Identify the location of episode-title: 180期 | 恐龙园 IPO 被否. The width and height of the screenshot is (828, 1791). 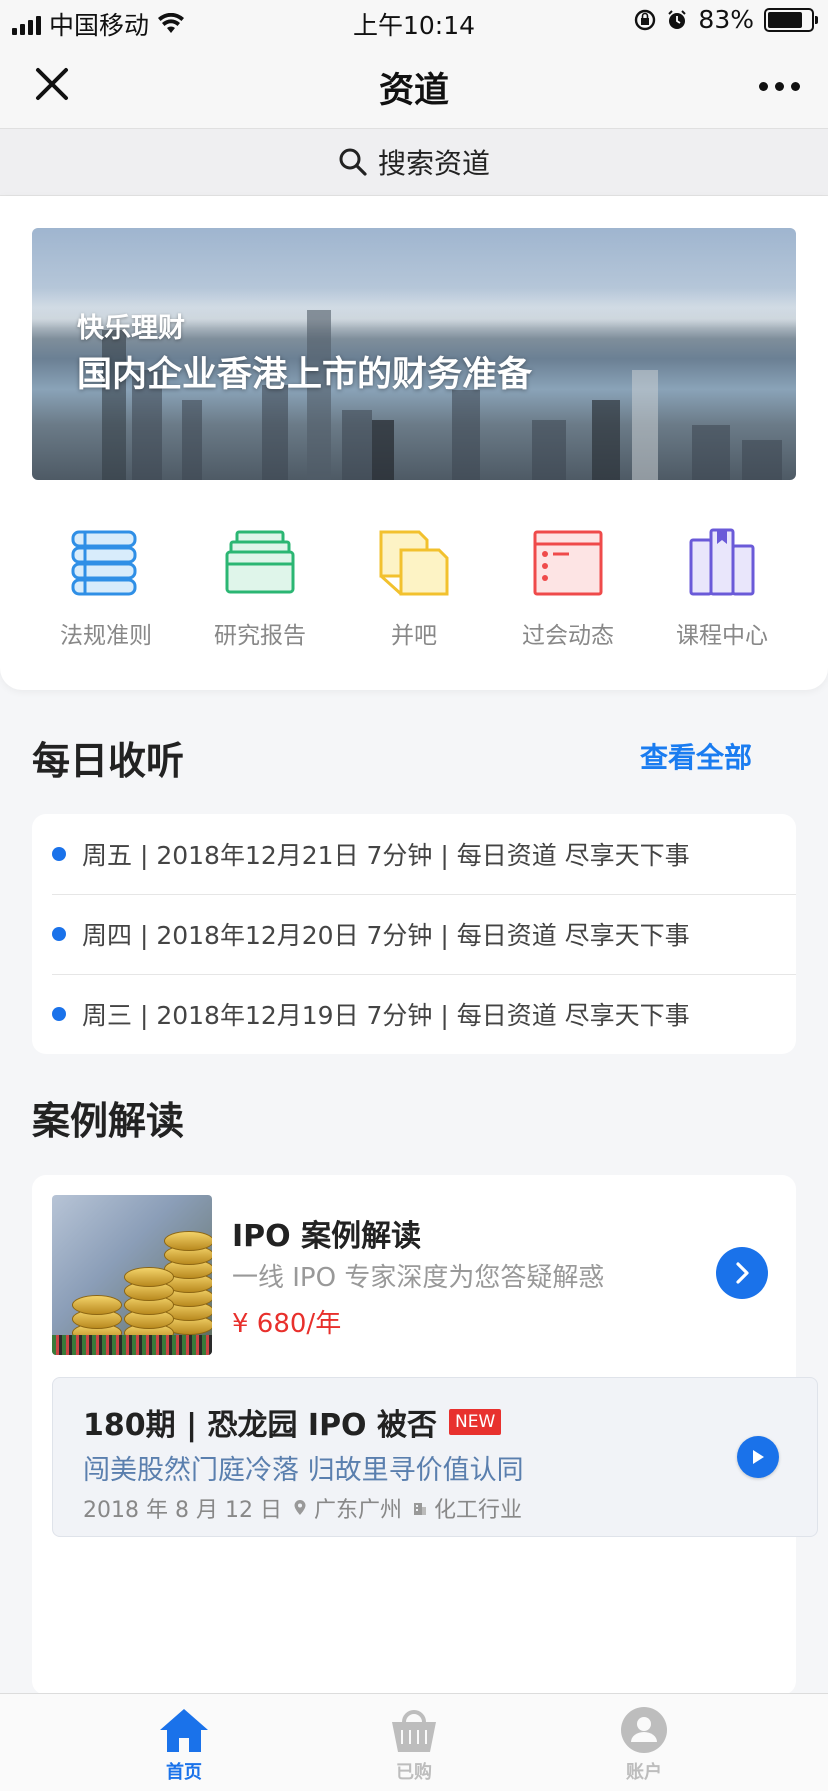
(260, 1425).